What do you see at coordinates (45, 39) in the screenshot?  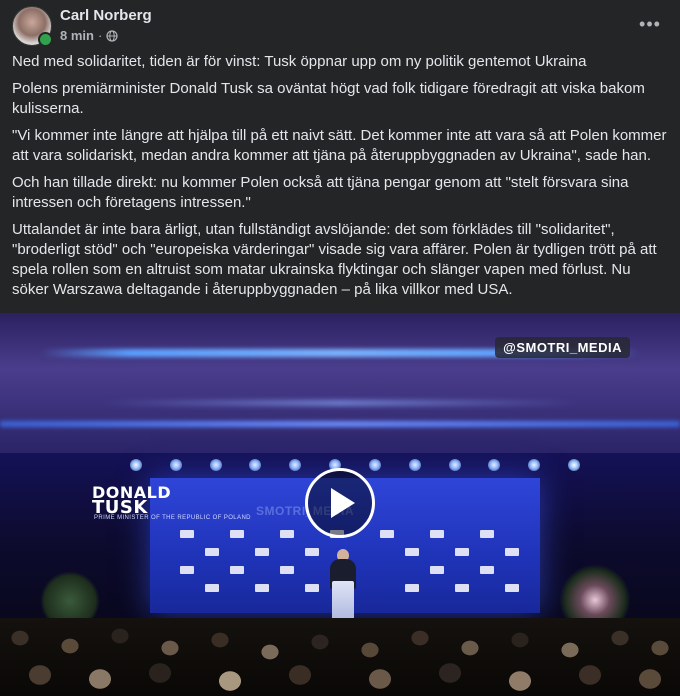 I see `online-status-dot` at bounding box center [45, 39].